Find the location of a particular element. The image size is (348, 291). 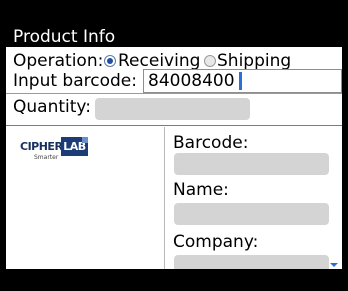

detail-name-label: Name: is located at coordinates (201, 190).